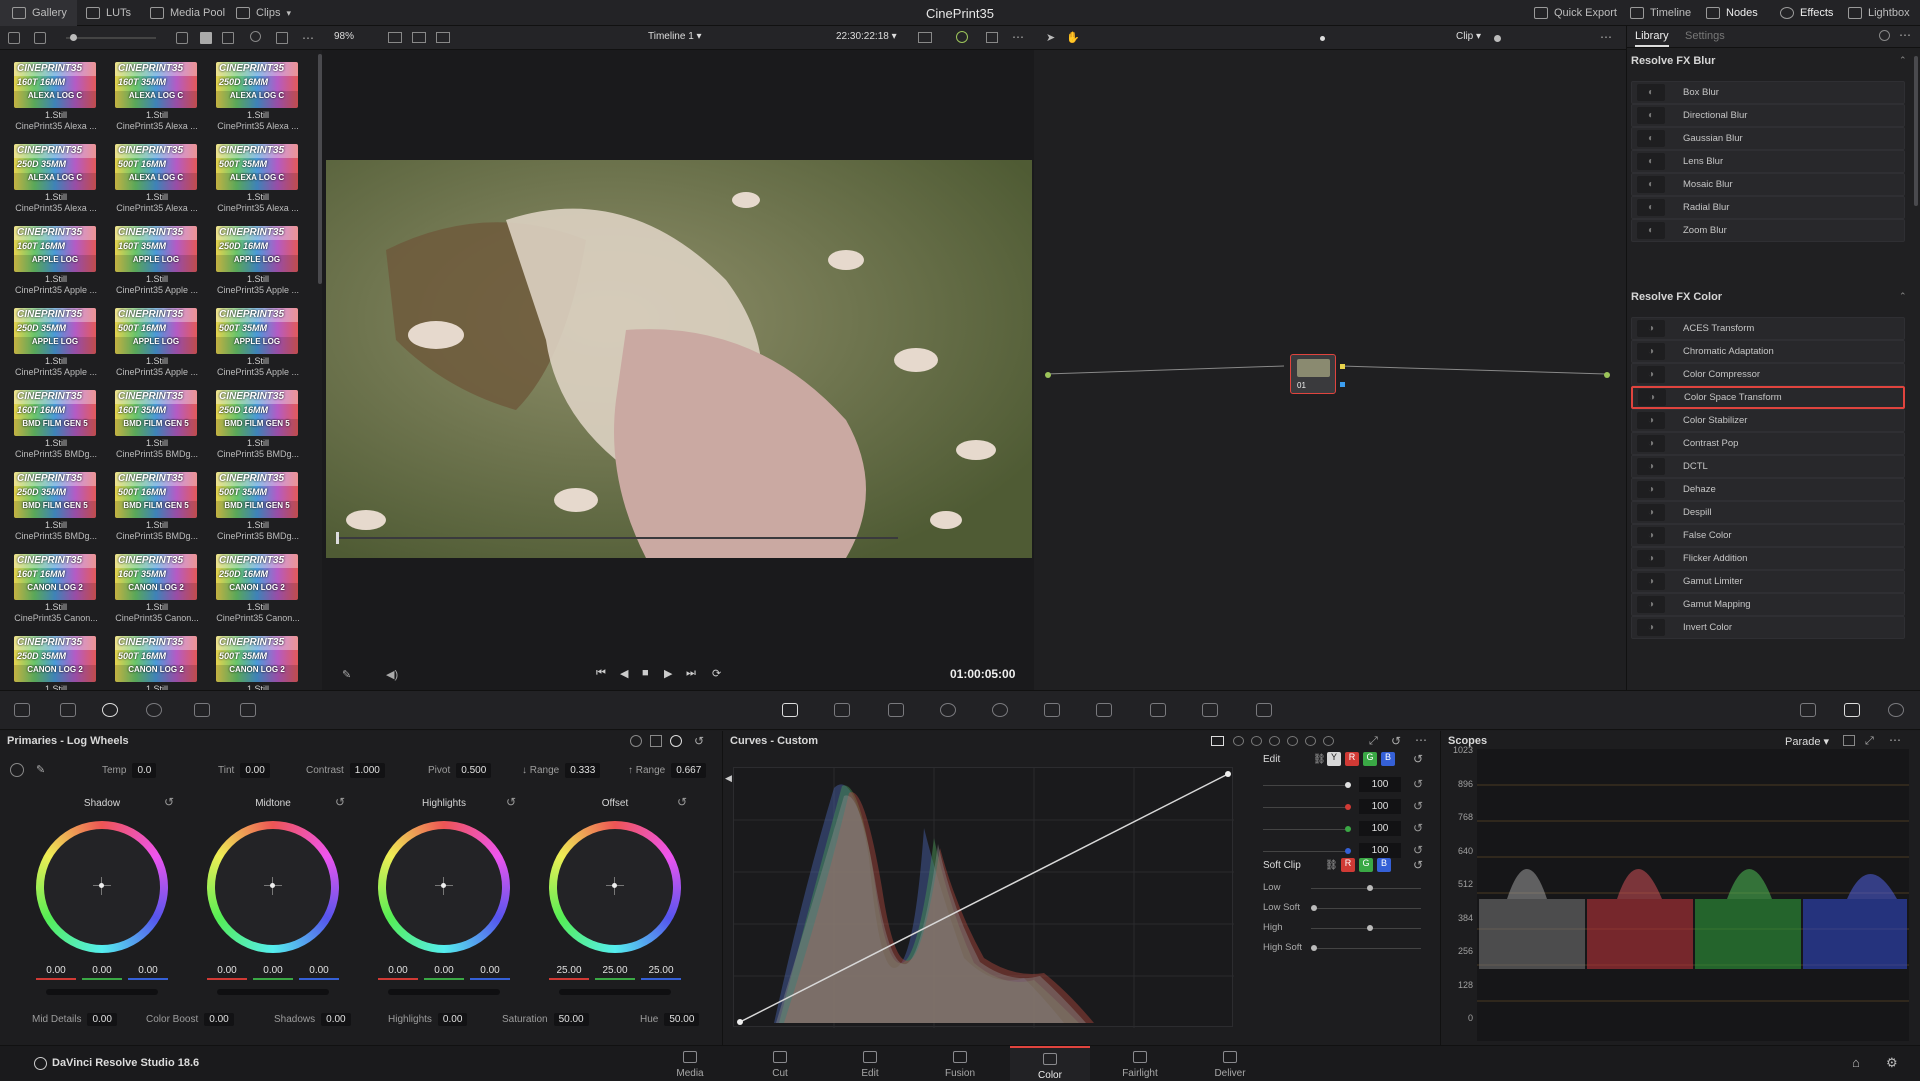 Image resolution: width=1920 pixels, height=1081 pixels. Describe the element at coordinates (1366, 948) in the screenshot. I see `high-soft-slider` at that location.